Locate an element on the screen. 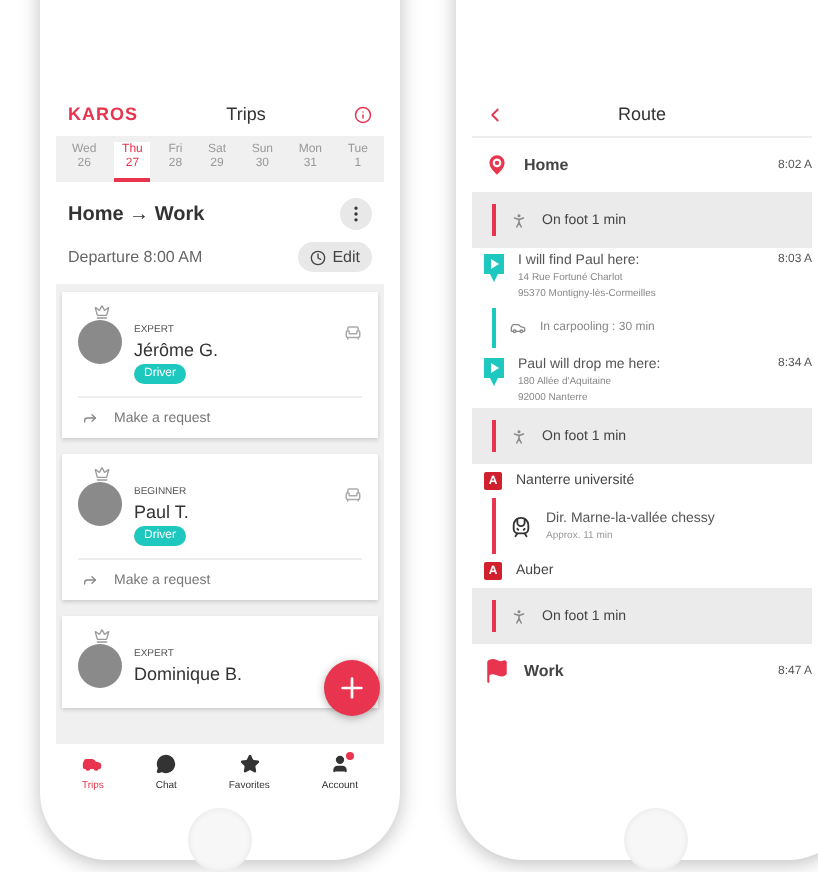  flag-icon is located at coordinates (497, 671).